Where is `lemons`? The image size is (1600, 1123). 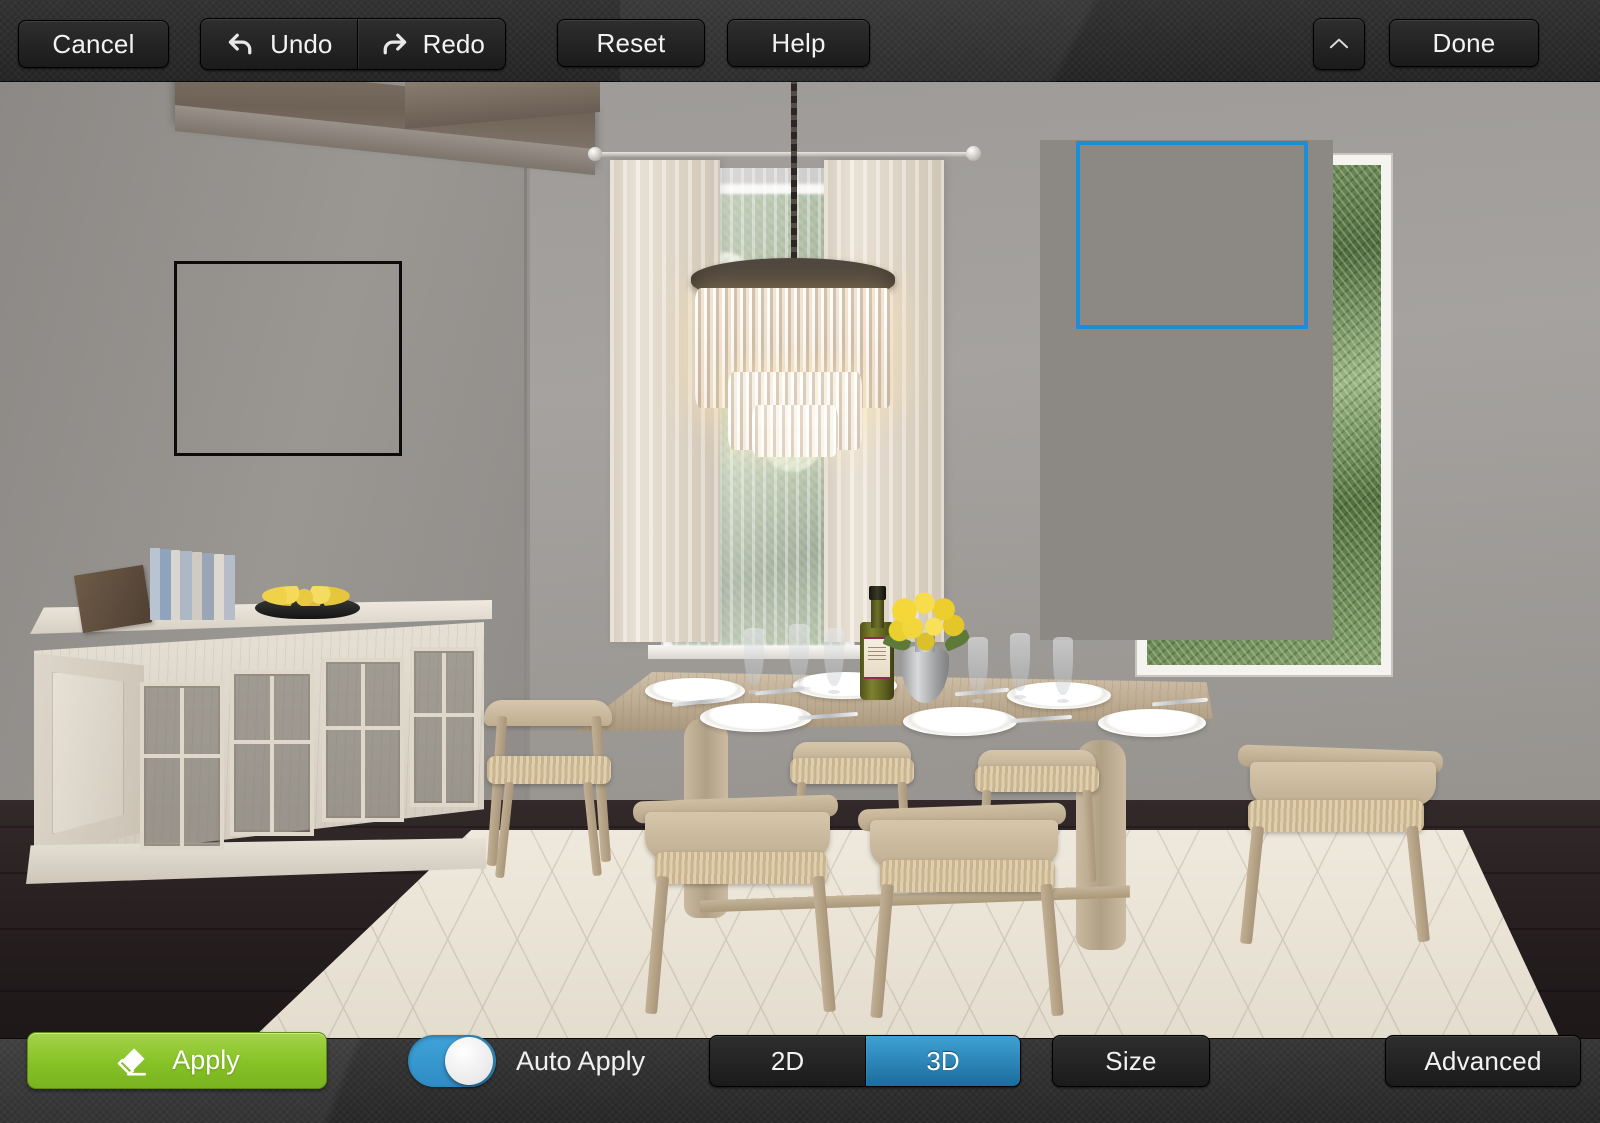 lemons is located at coordinates (306, 596).